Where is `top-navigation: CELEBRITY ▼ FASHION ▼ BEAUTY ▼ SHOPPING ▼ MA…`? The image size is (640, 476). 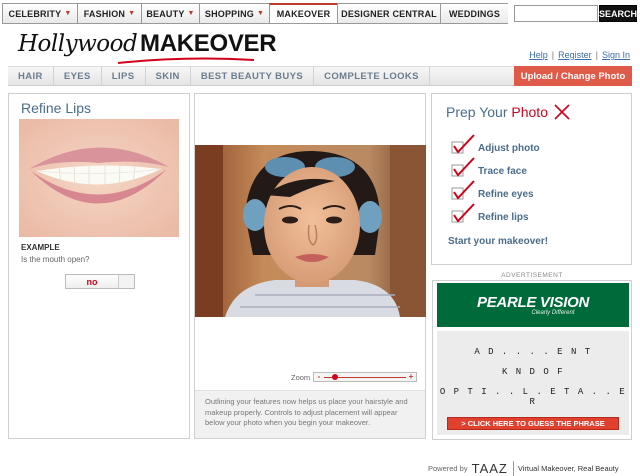 top-navigation: CELEBRITY ▼ FASHION ▼ BEAUTY ▼ SHOPPING ▼ MA… is located at coordinates (320, 13).